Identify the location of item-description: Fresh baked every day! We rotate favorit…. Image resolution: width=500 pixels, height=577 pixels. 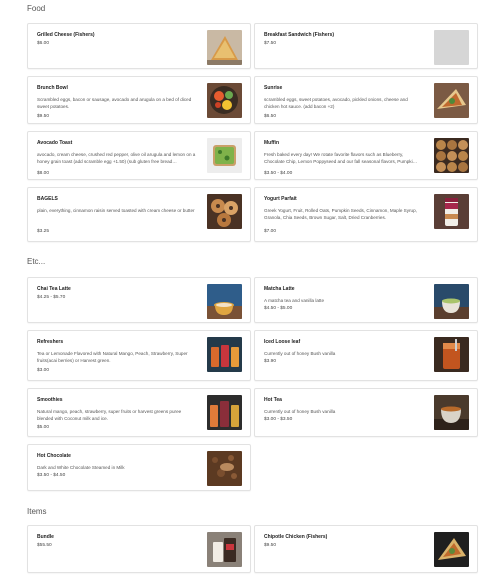
(341, 158).